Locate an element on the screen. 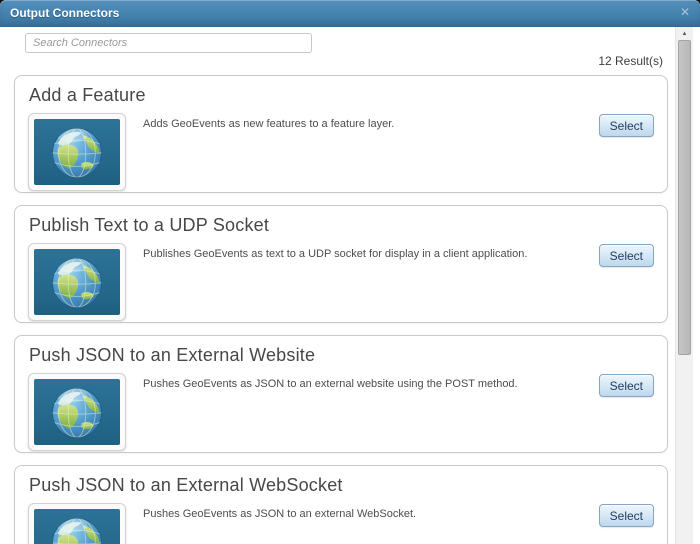 Image resolution: width=700 pixels, height=544 pixels. close-icon: ✕ is located at coordinates (685, 12).